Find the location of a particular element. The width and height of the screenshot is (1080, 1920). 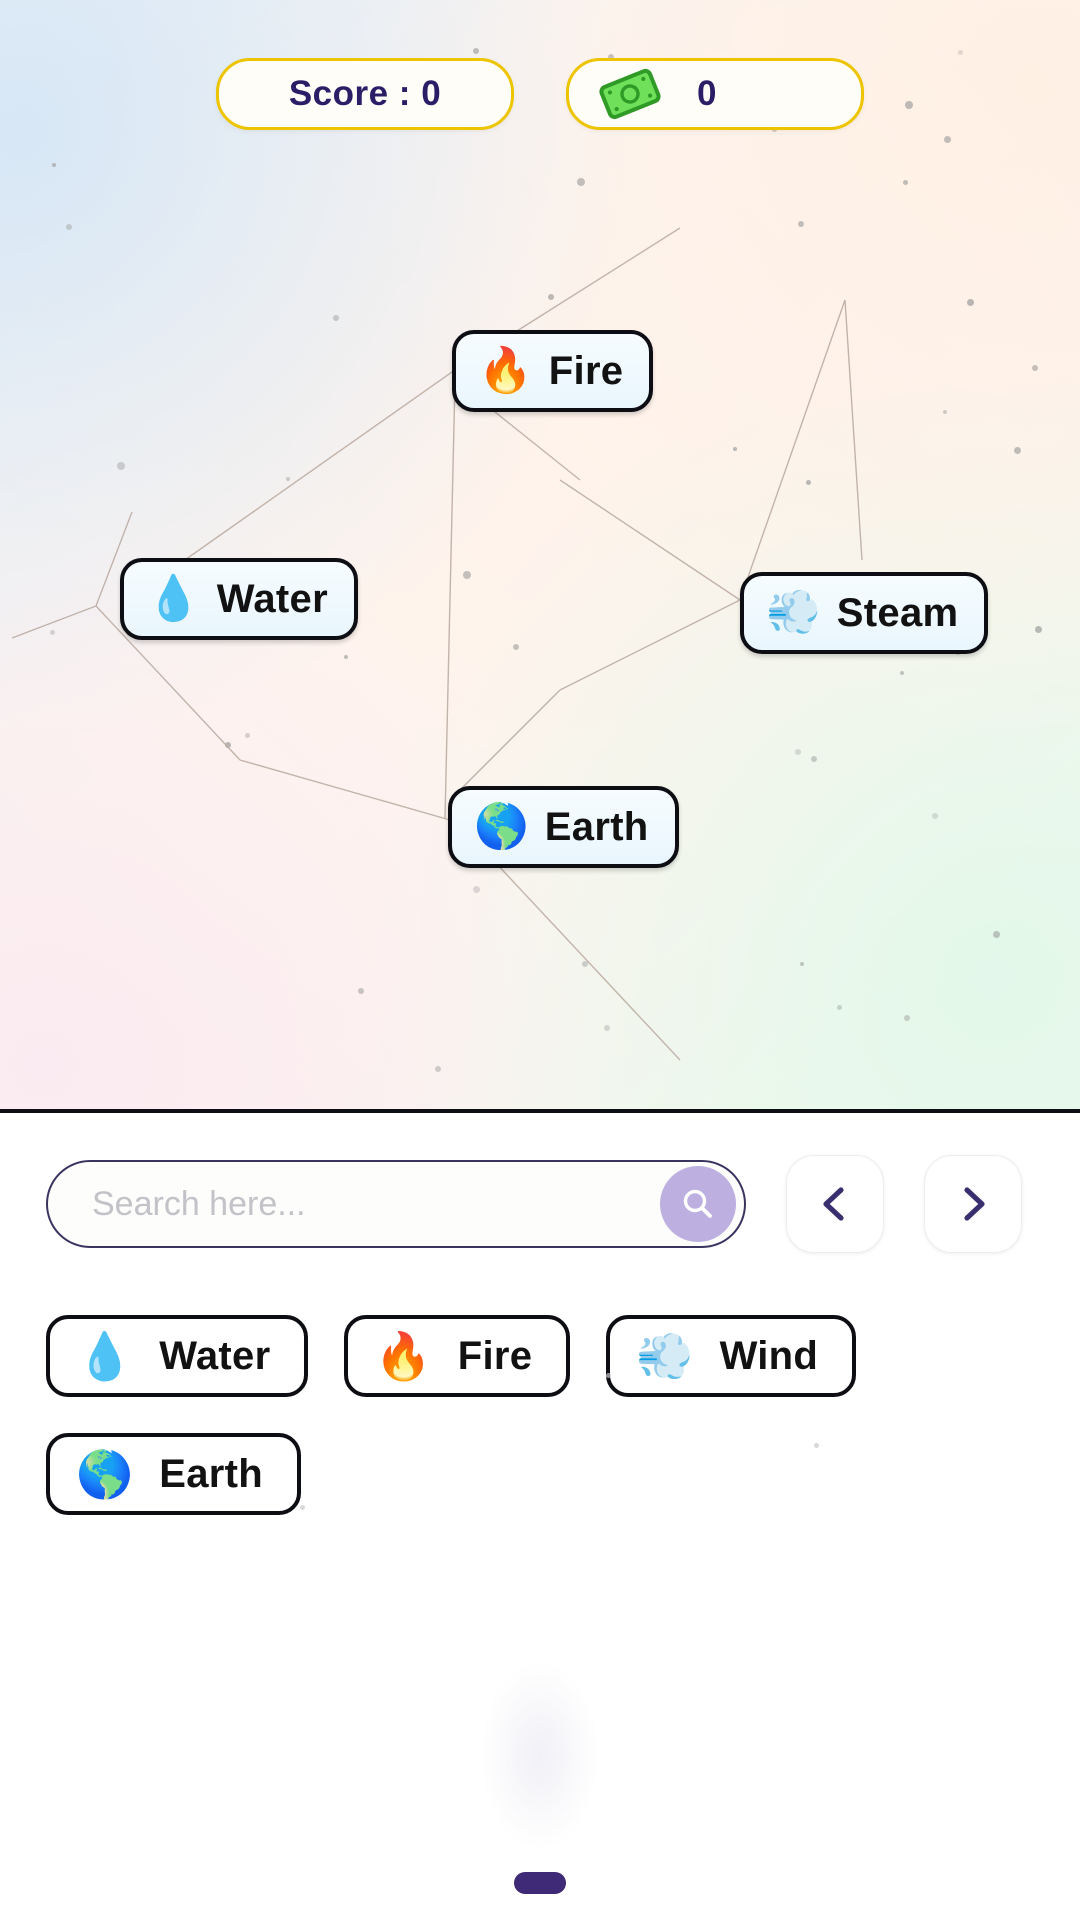

element-tile-wind: 💨 Wind is located at coordinates (731, 1356).